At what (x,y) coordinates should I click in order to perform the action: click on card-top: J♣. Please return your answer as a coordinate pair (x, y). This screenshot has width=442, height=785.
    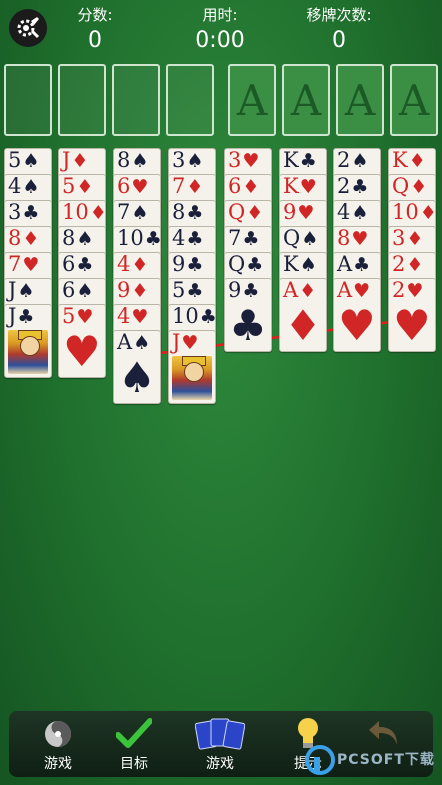
    Looking at the image, I should click on (28, 341).